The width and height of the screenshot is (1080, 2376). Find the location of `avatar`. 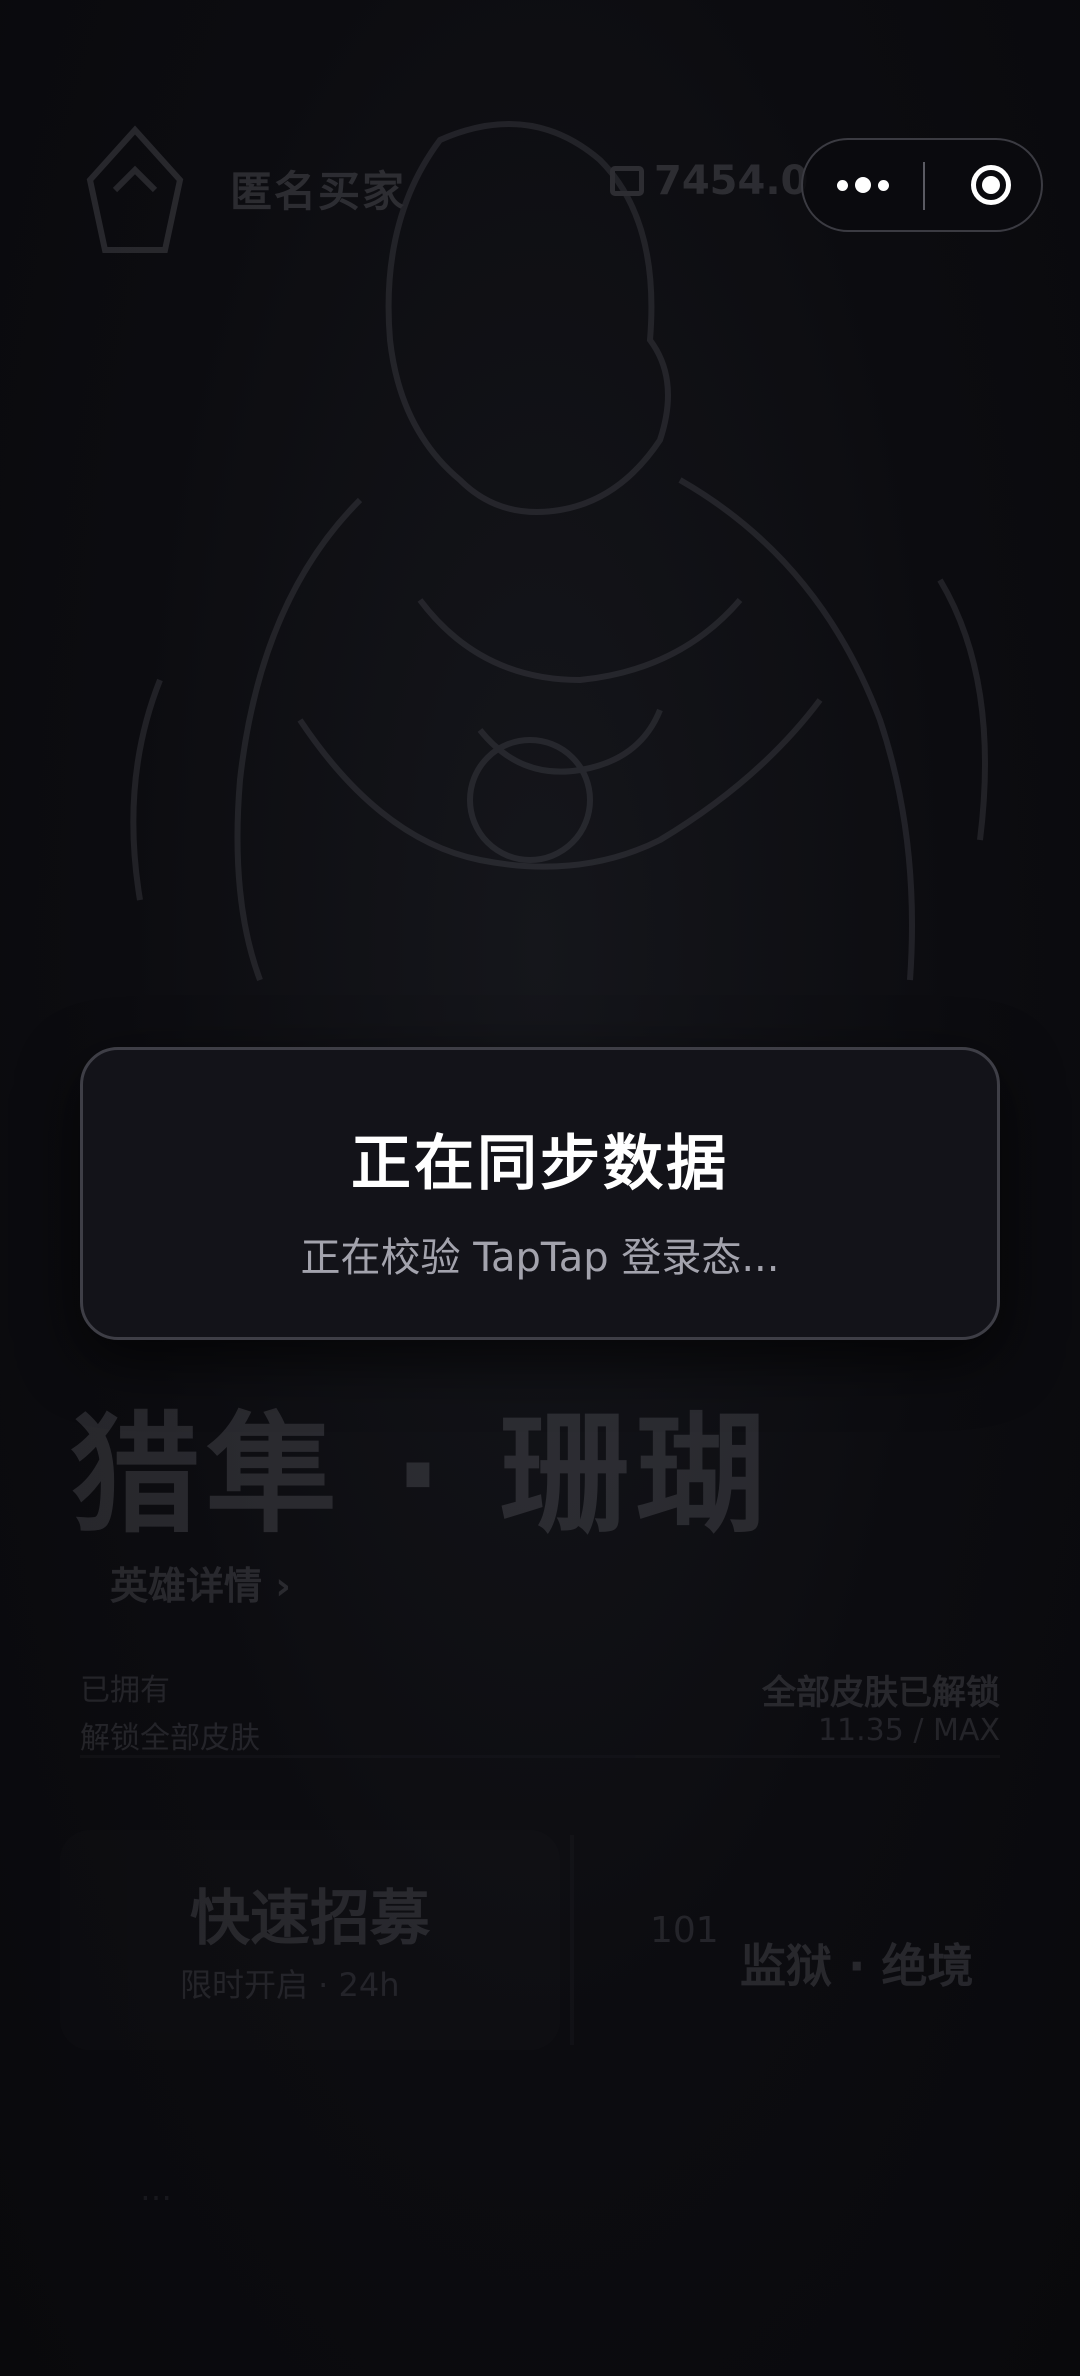

avatar is located at coordinates (135, 190).